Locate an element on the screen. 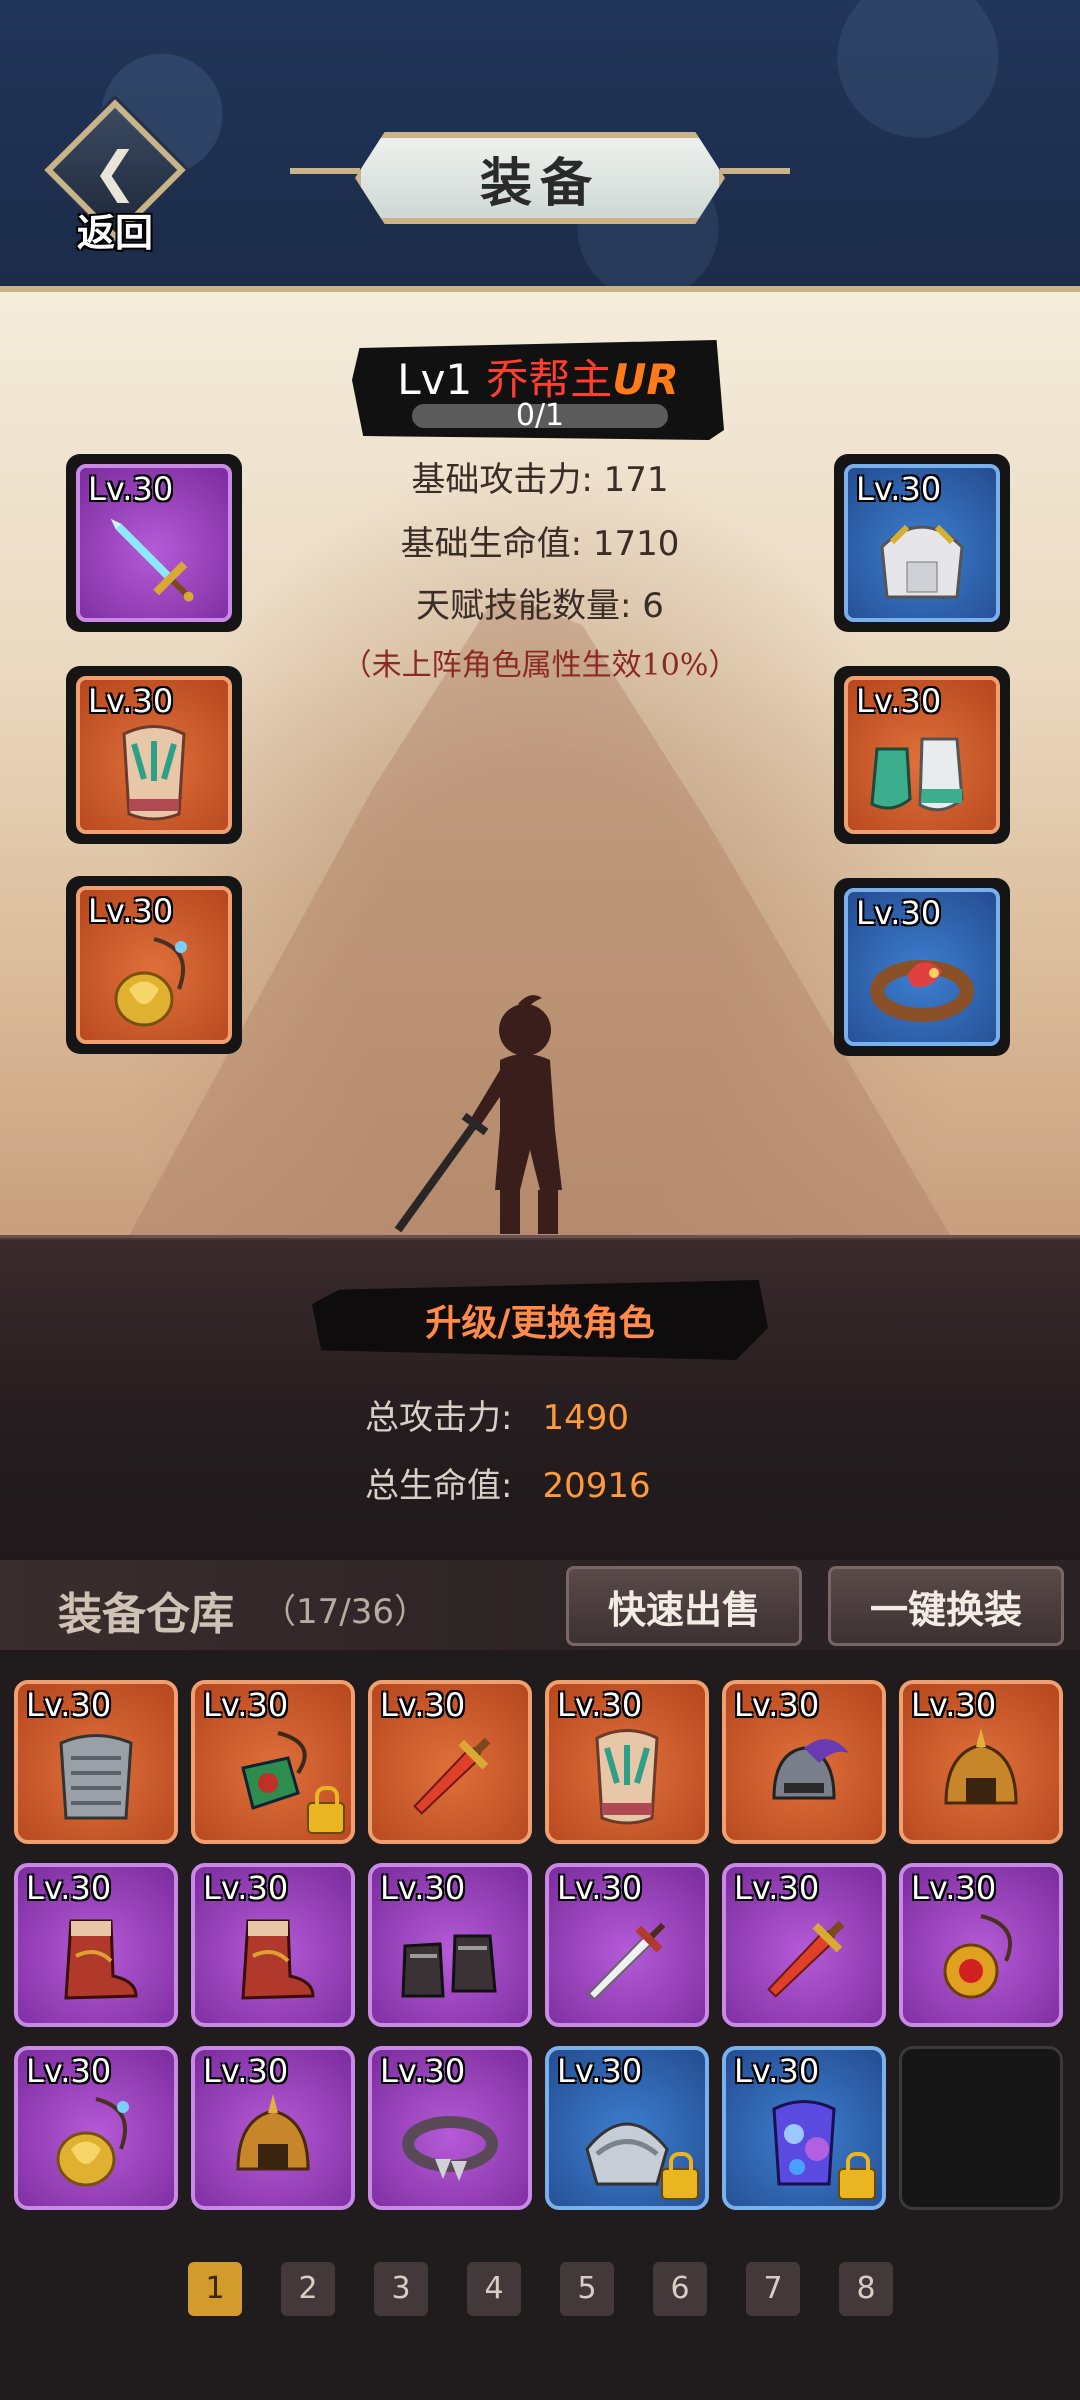  title-ornament-left is located at coordinates (325, 171).